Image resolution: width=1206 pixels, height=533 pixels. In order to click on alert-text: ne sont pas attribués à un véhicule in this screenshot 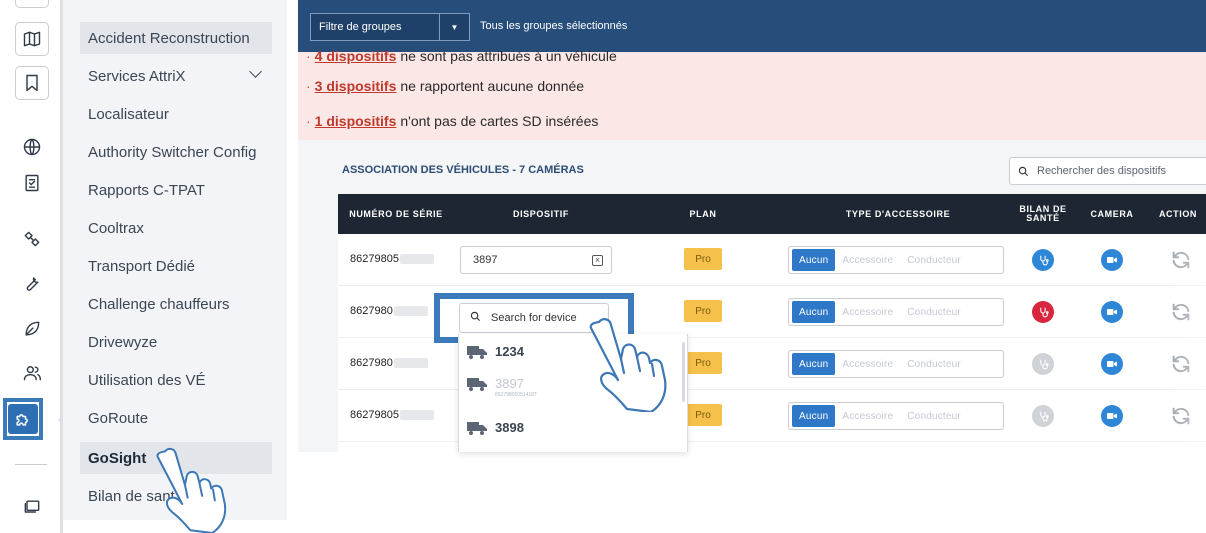, I will do `click(508, 56)`.